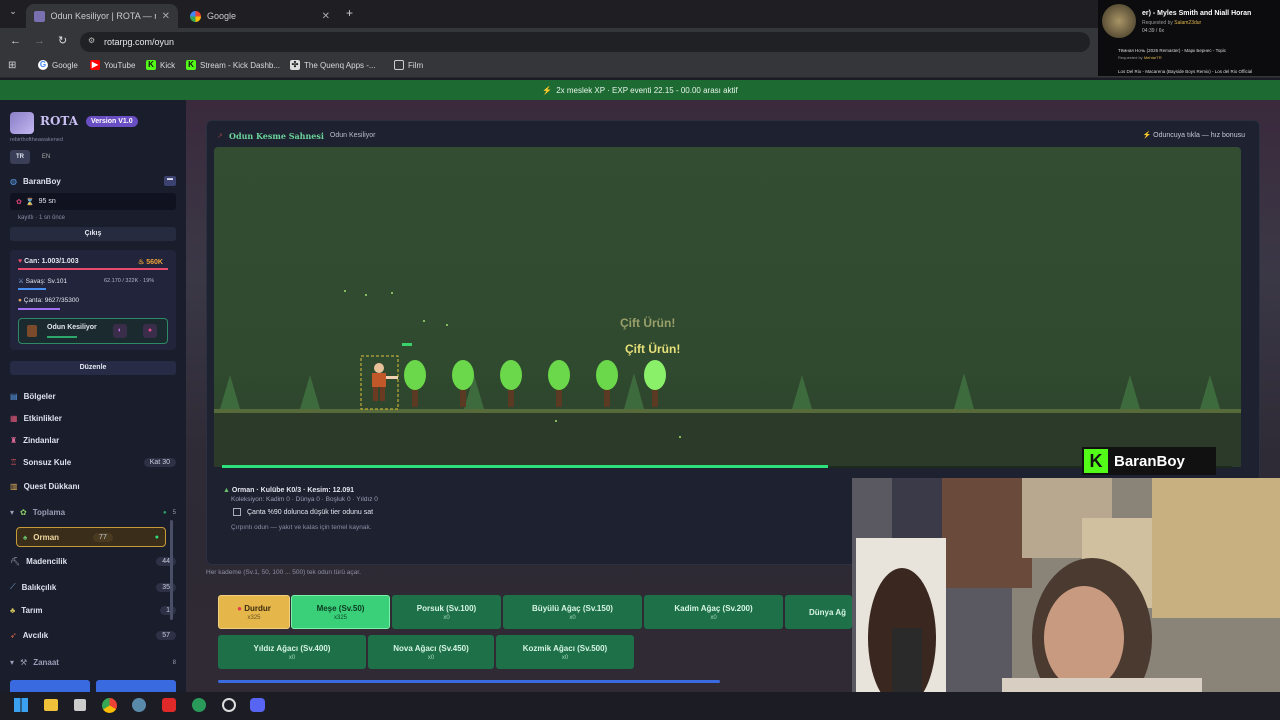  I want to click on new-tab-plus-icon: +, so click(349, 13).